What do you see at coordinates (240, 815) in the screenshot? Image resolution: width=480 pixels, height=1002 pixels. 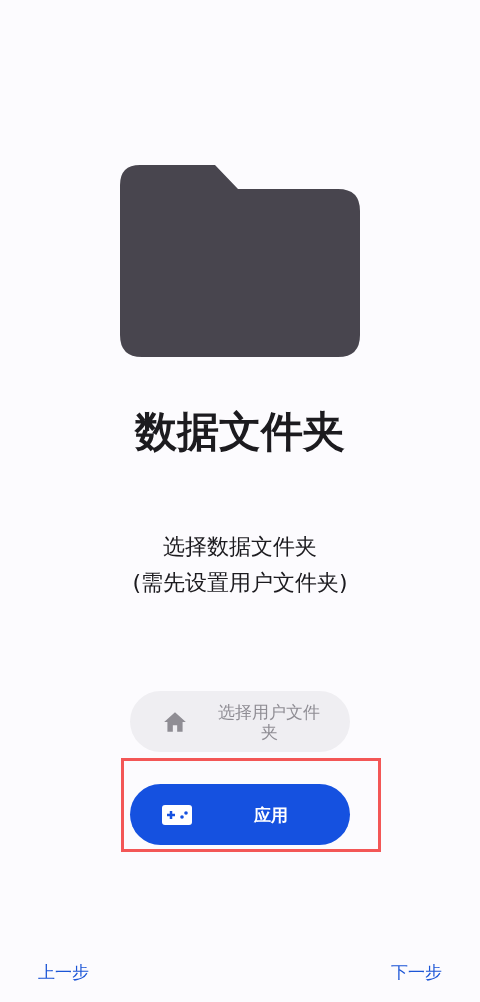 I see `apply-button: 应用` at bounding box center [240, 815].